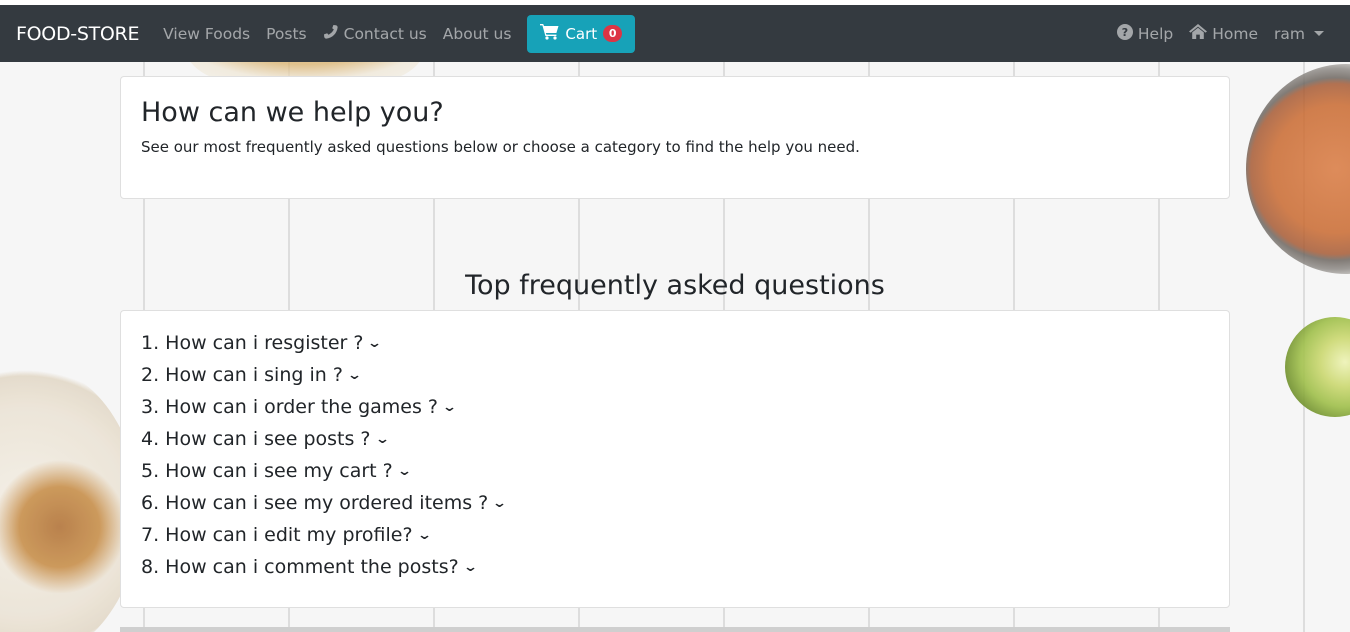 The height and width of the screenshot is (632, 1350). What do you see at coordinates (675, 285) in the screenshot?
I see `faq-heading: Top frequently asked questions` at bounding box center [675, 285].